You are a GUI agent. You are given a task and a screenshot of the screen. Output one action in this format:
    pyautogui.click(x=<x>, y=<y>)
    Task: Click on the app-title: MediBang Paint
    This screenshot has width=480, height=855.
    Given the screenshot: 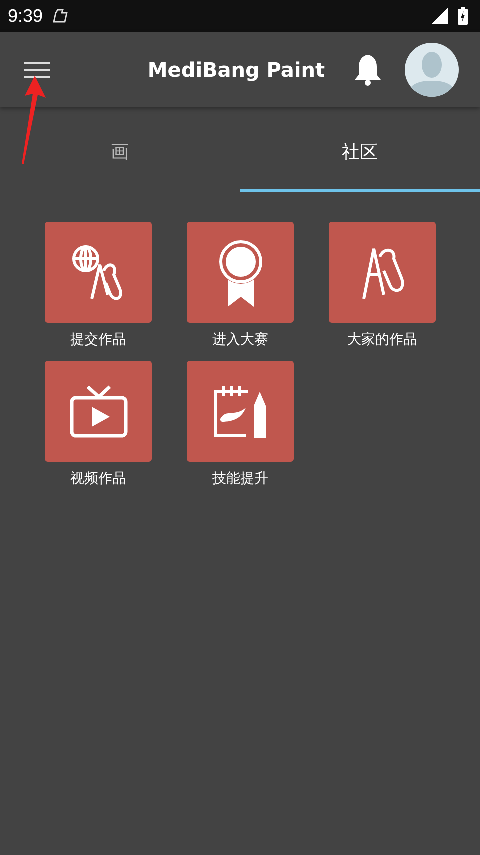 What is the action you would take?
    pyautogui.click(x=236, y=70)
    